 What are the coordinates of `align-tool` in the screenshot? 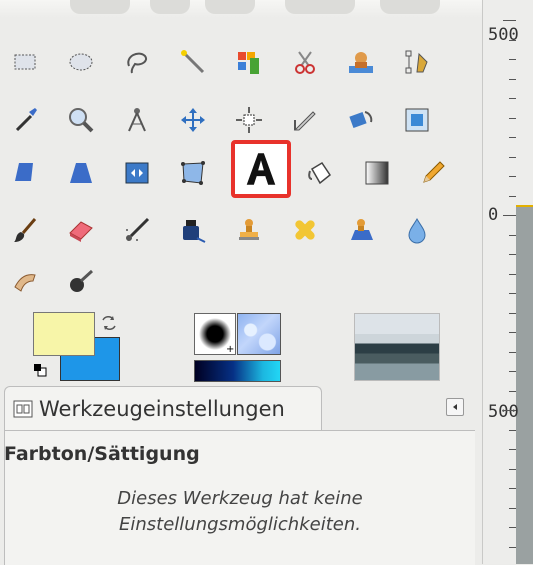 It's located at (249, 120).